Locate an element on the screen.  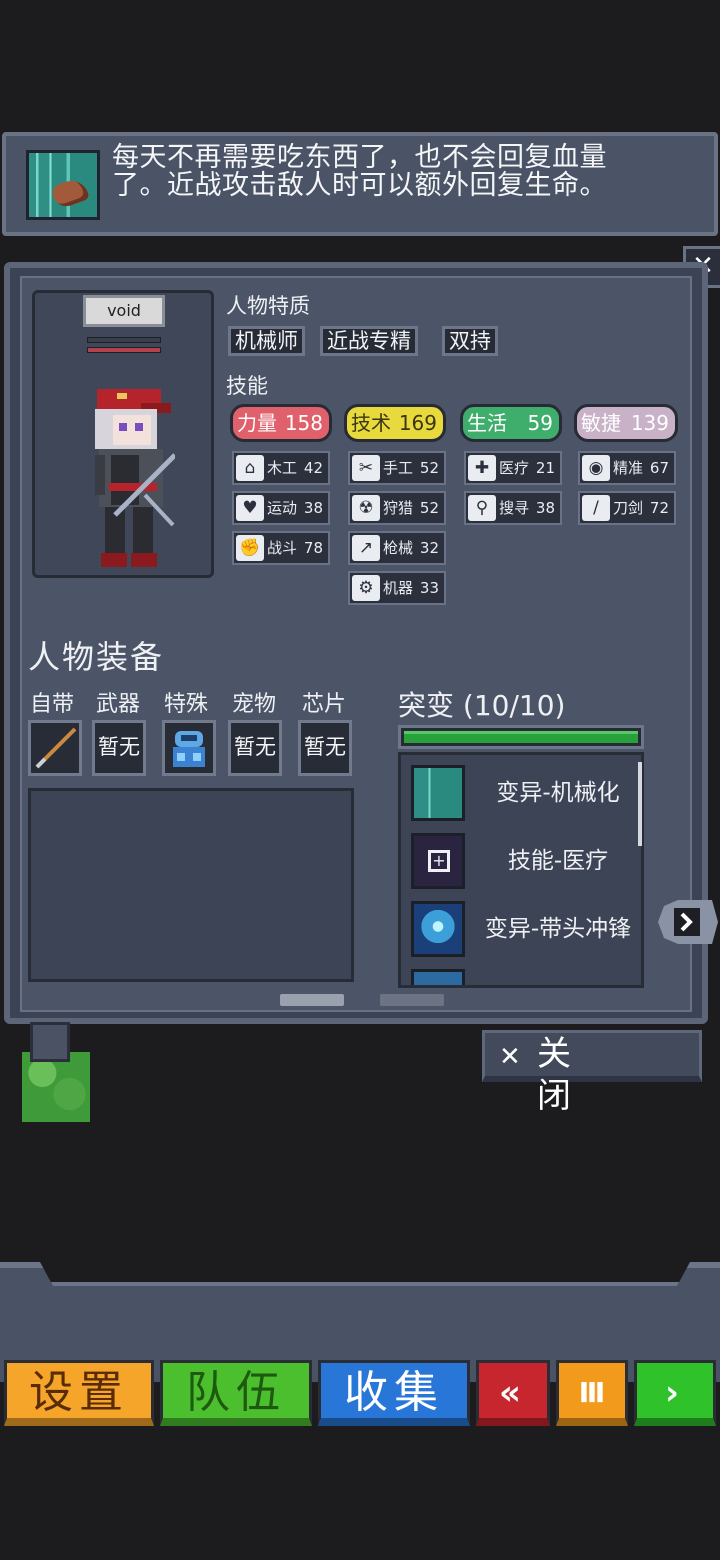
skill-value: 38 is located at coordinates (313, 508).